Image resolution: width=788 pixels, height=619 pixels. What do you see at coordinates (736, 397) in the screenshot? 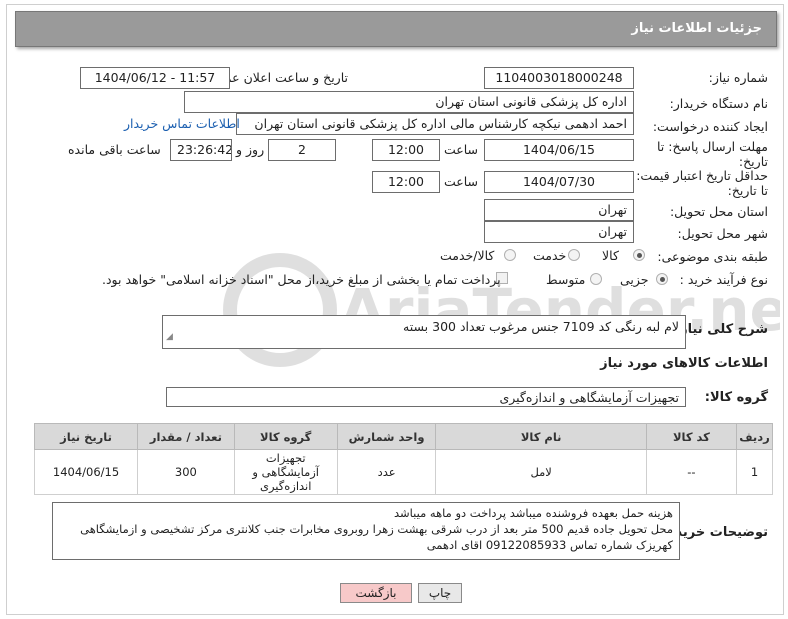
I see `goods-group-label: گروه کالا:` at bounding box center [736, 397].